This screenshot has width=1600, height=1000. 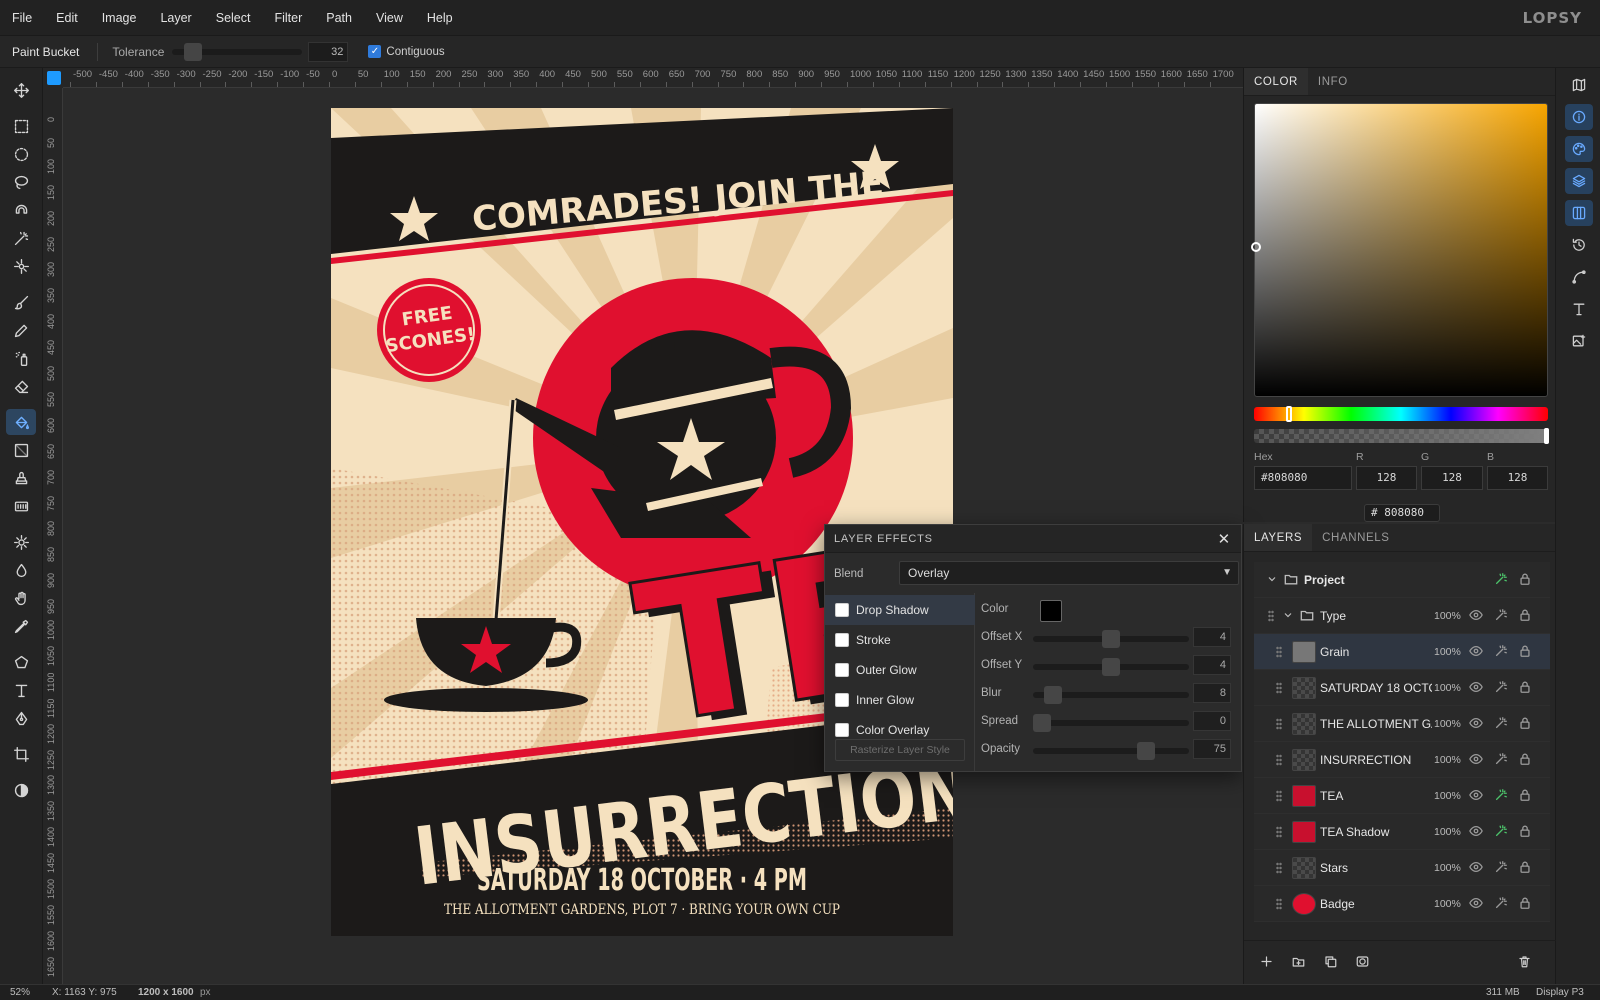 I want to click on offset-x-value: 4, so click(x=1212, y=637).